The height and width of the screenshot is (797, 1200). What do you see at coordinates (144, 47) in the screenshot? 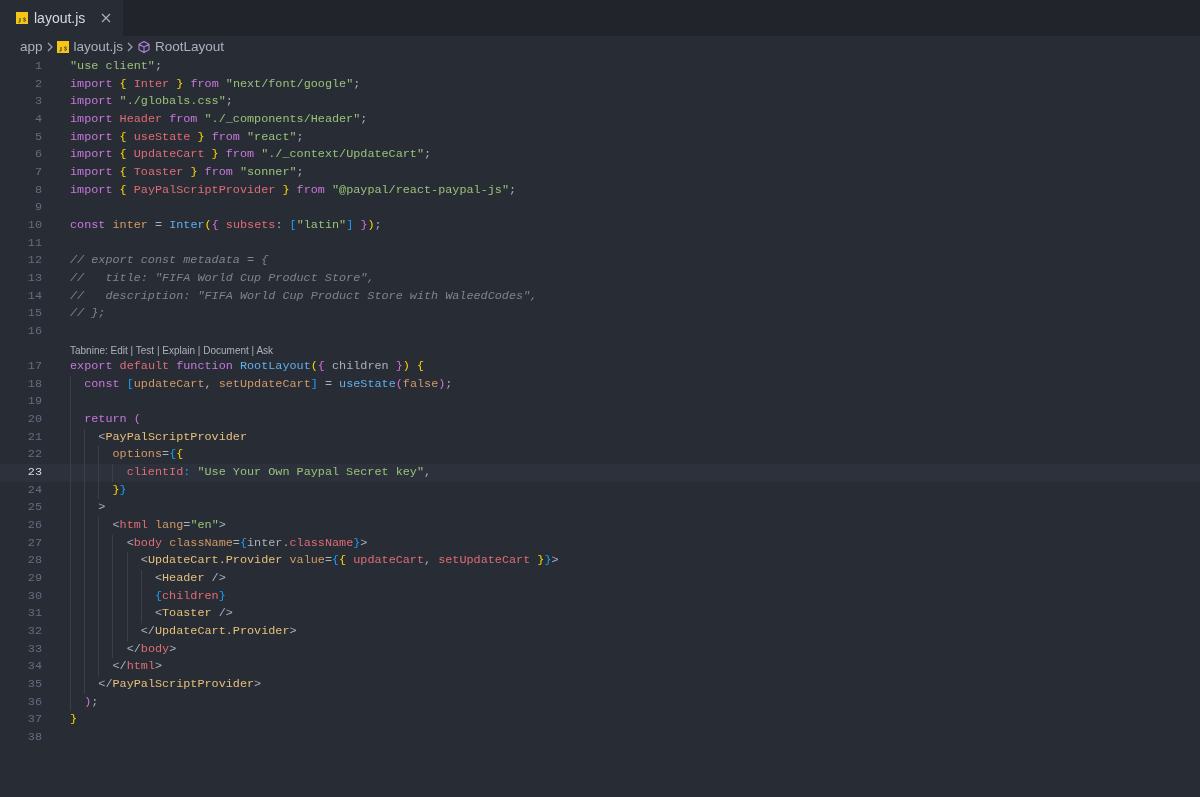
I see `cube-icon` at bounding box center [144, 47].